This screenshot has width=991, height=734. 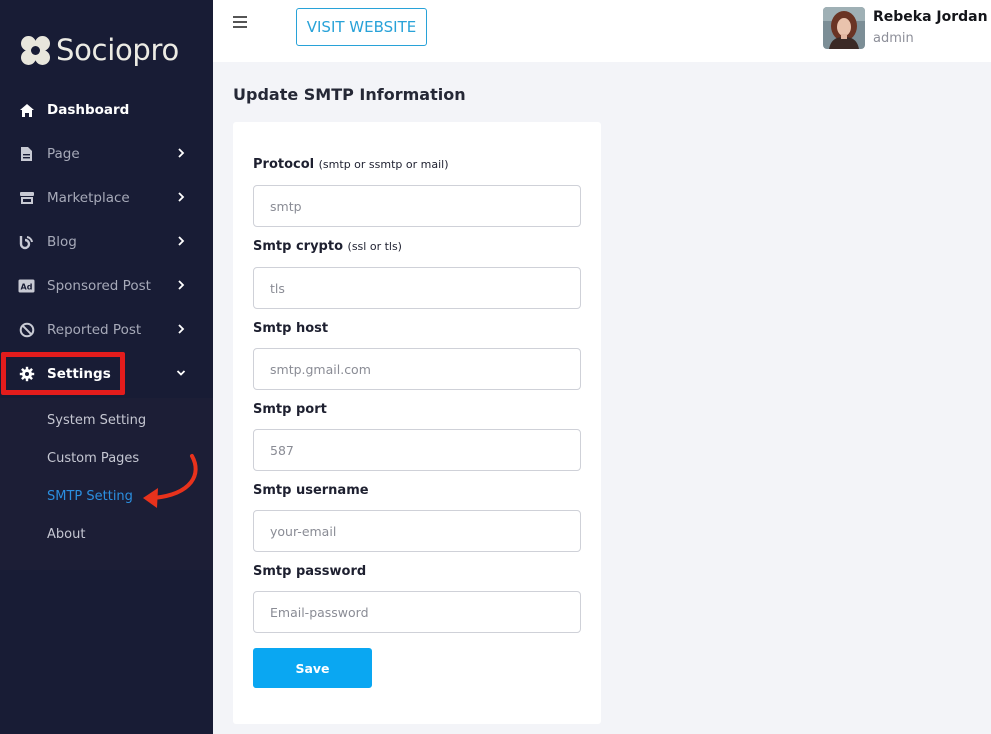 What do you see at coordinates (844, 28) in the screenshot?
I see `avatar` at bounding box center [844, 28].